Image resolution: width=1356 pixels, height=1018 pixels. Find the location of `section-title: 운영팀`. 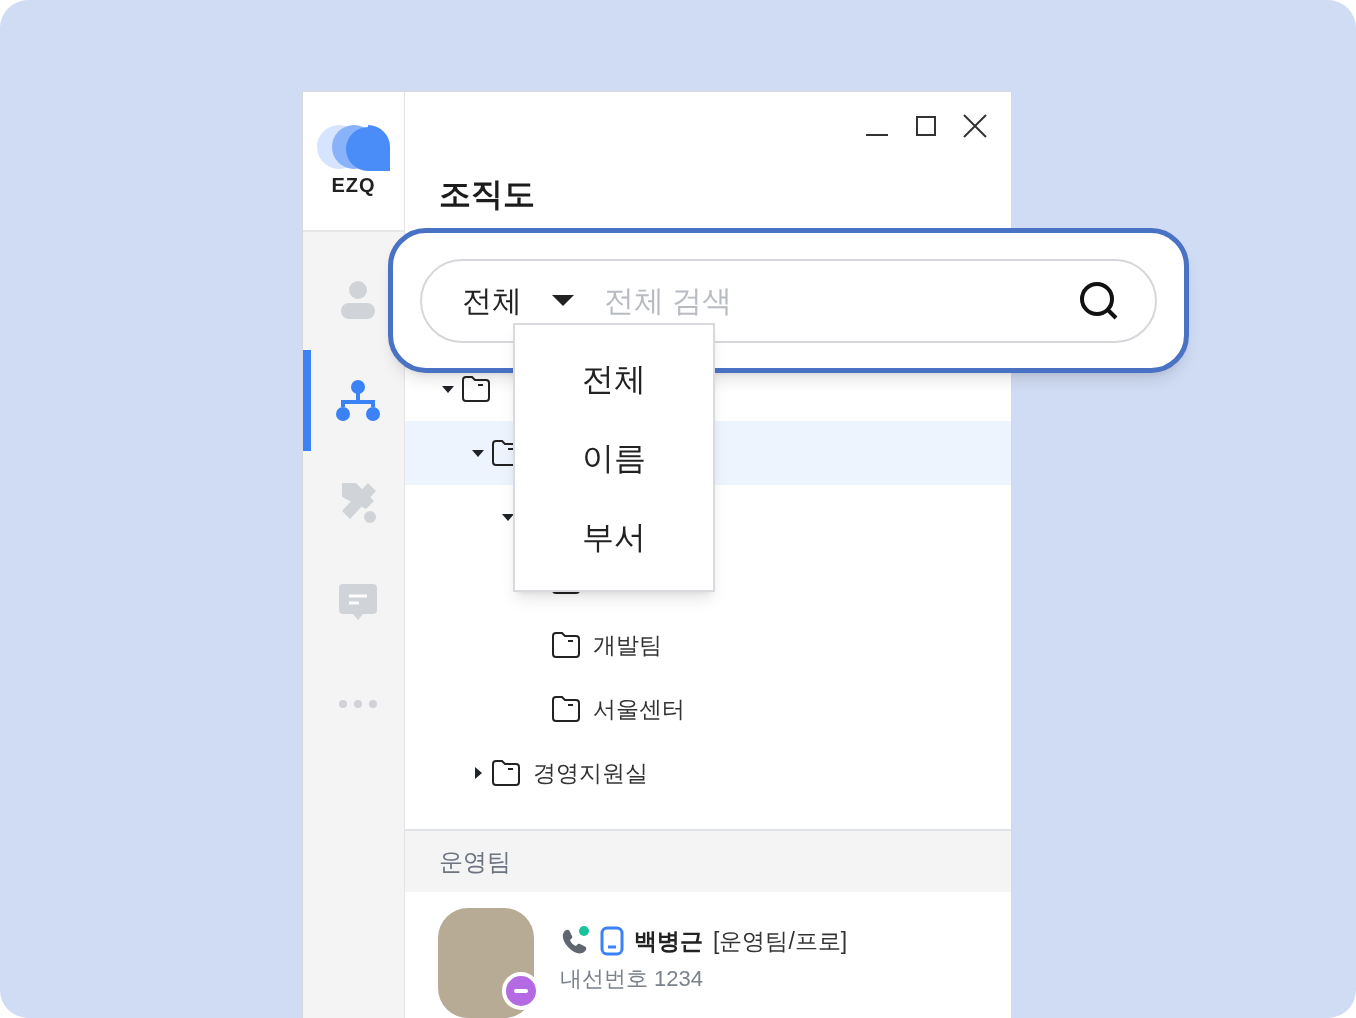

section-title: 운영팀 is located at coordinates (475, 861).